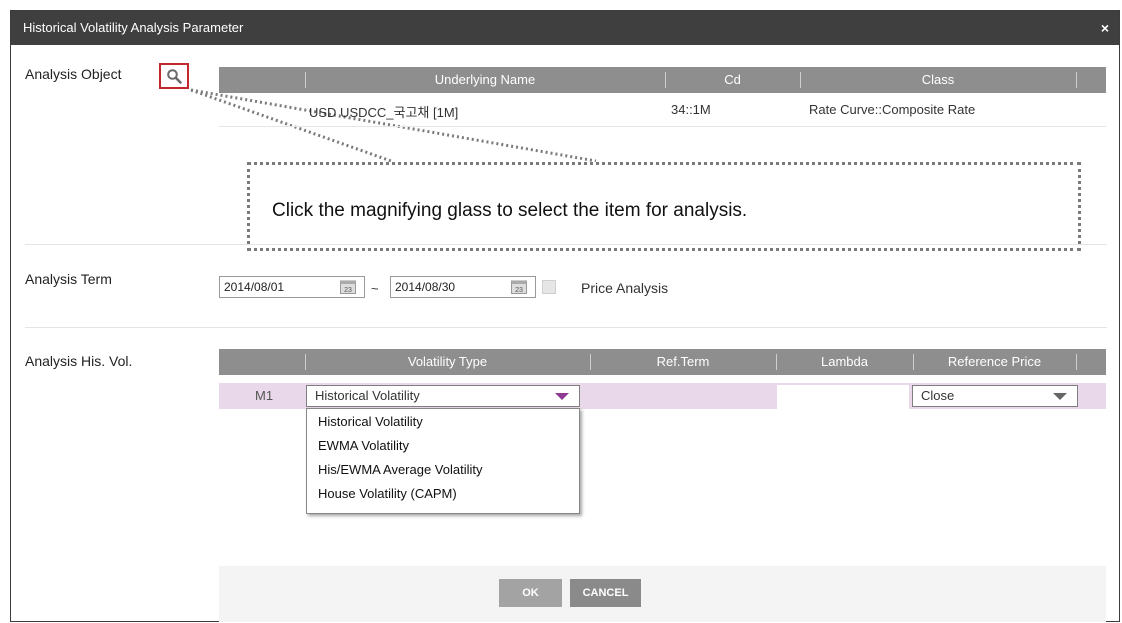  I want to click on column-class: Class, so click(938, 80).